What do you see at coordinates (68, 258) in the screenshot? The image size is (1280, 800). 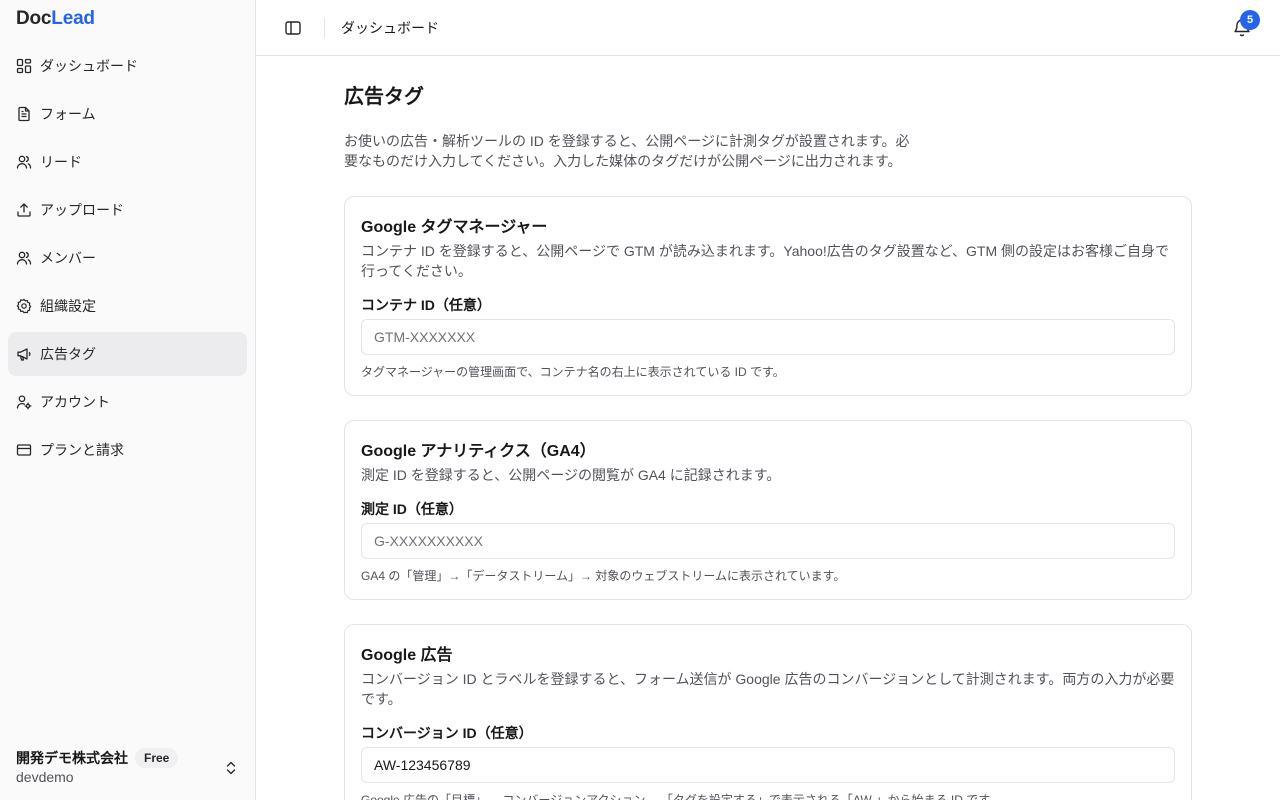 I see `sidebar-item-label: メンバー` at bounding box center [68, 258].